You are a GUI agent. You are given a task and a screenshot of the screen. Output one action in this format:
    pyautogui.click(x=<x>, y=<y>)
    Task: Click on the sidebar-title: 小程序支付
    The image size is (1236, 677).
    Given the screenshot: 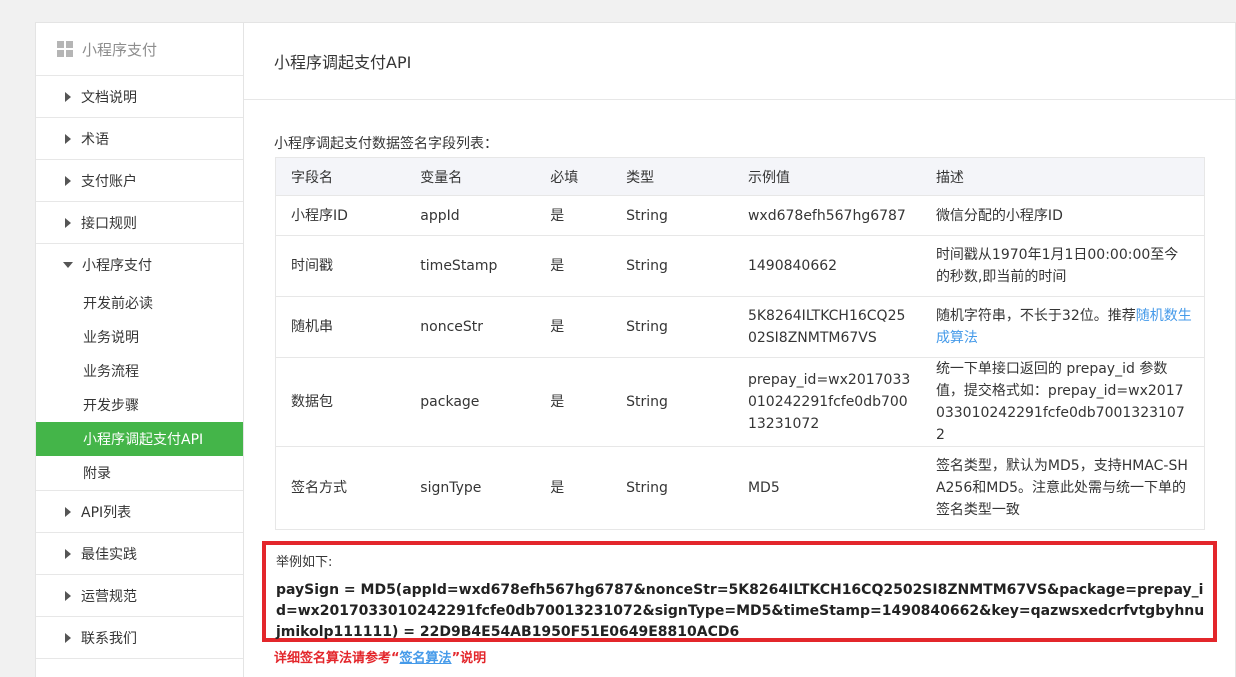 What is the action you would take?
    pyautogui.click(x=120, y=49)
    